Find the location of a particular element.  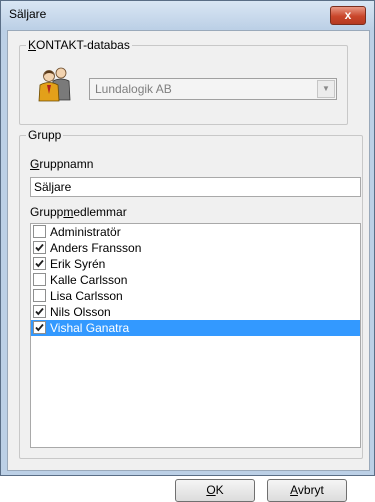

member-name: Anders Fransson is located at coordinates (96, 248).